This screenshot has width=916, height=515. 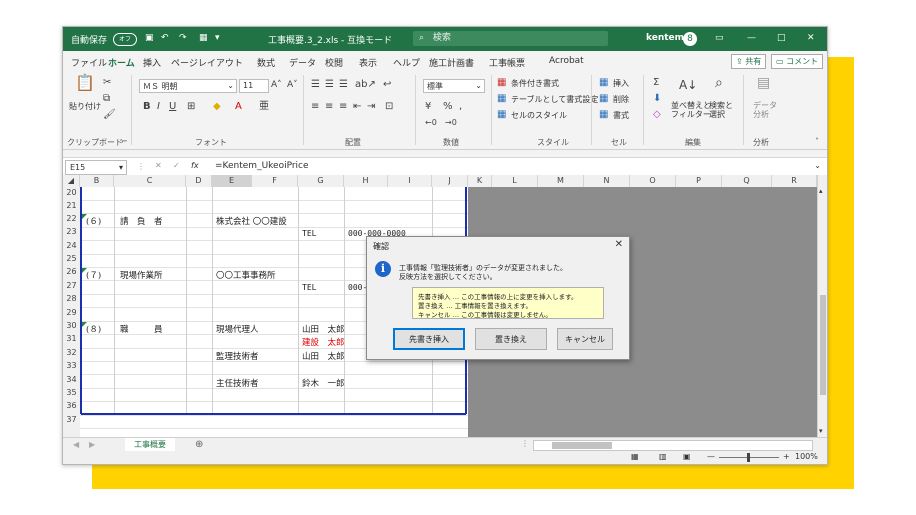 I want to click on sort-filter-icon: A↓, so click(x=688, y=85).